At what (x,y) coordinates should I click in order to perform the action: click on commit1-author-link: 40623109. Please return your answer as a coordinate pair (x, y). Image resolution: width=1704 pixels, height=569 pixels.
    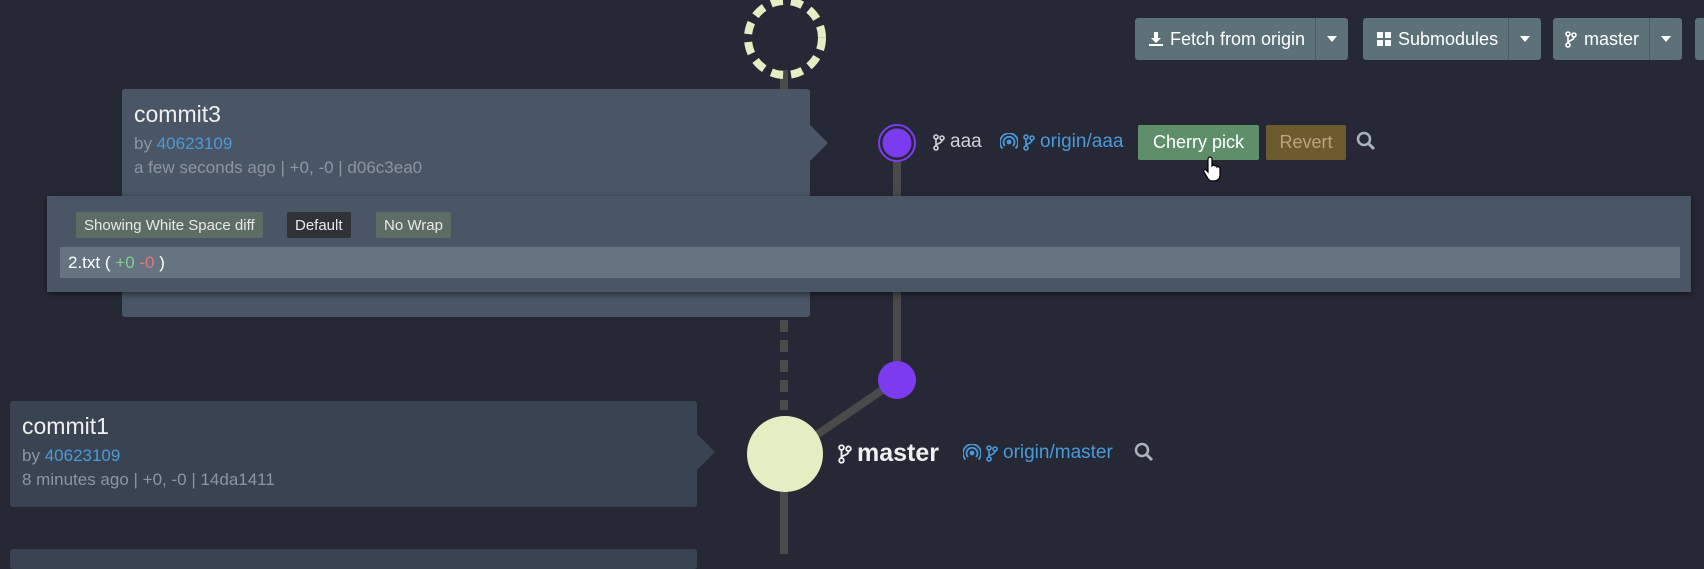
    Looking at the image, I should click on (83, 455).